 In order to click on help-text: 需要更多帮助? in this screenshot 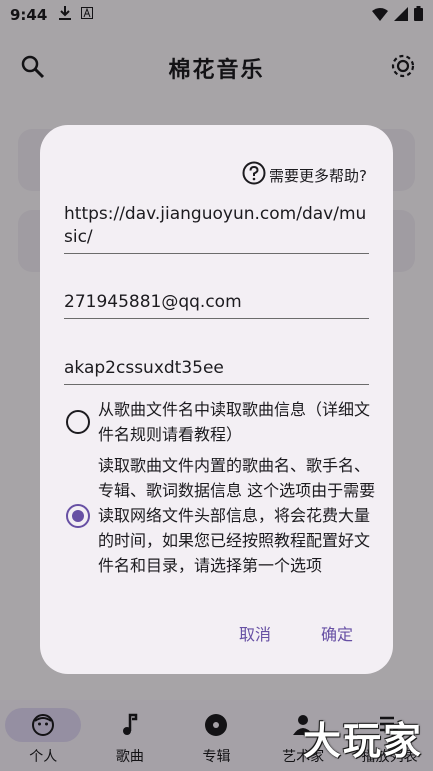, I will do `click(318, 175)`.